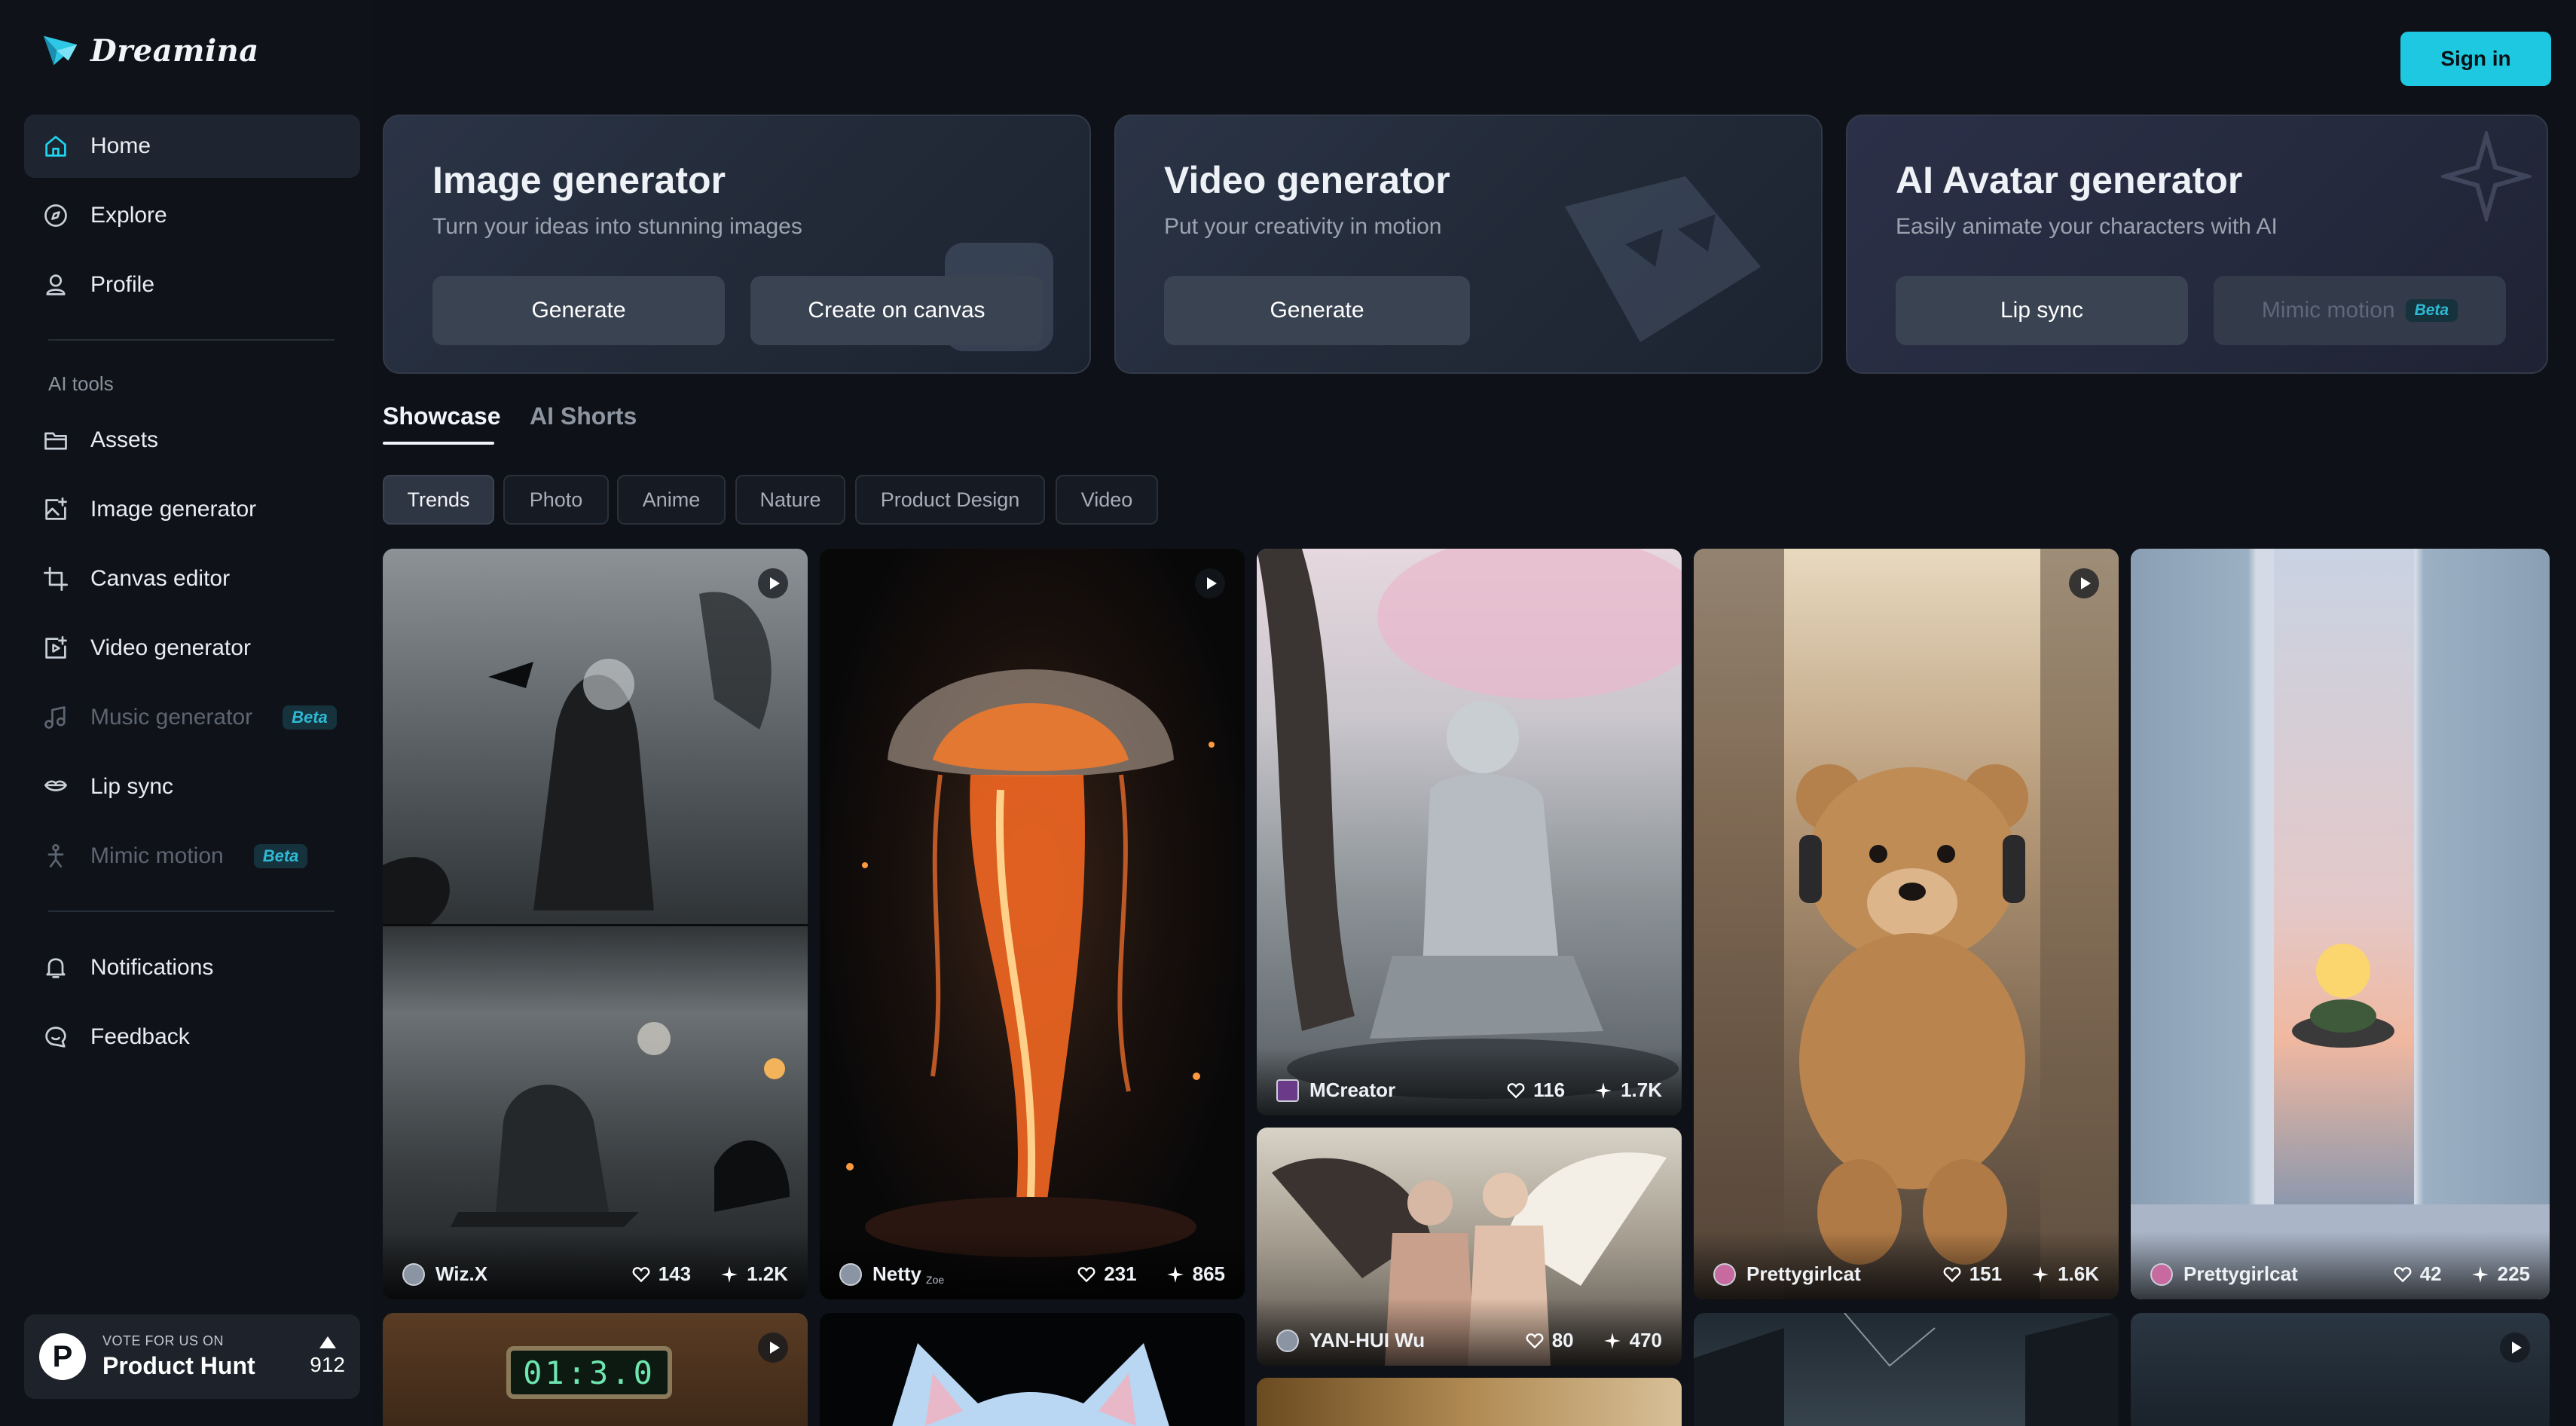 Image resolution: width=2576 pixels, height=1426 pixels. Describe the element at coordinates (192, 1037) in the screenshot. I see `sidebar-item-feedback: Feedback` at that location.